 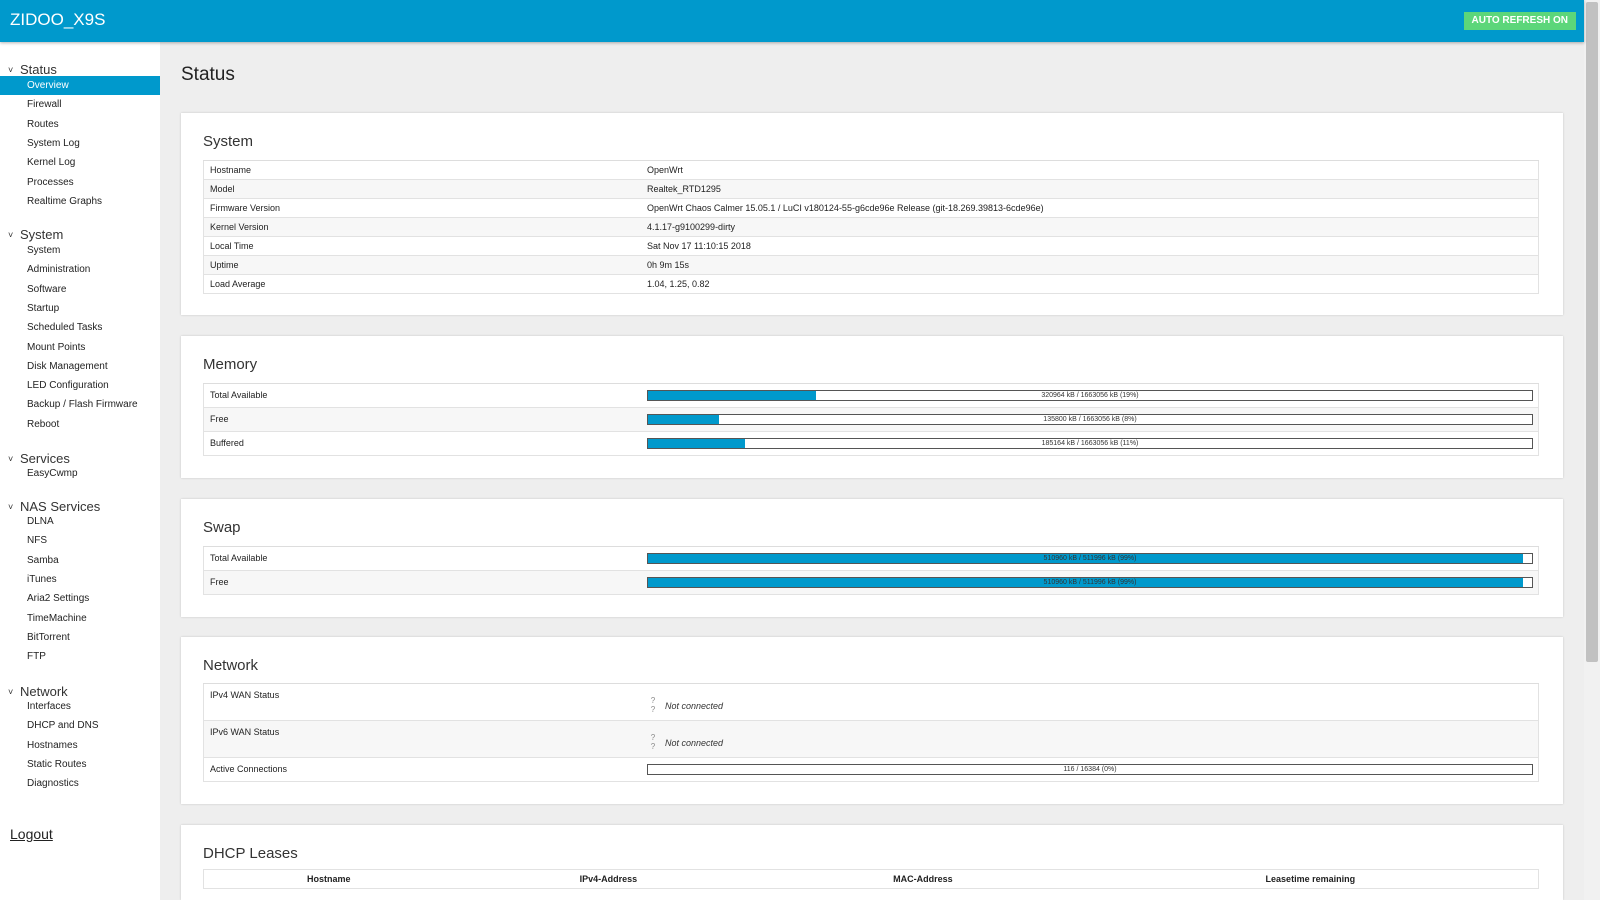 What do you see at coordinates (80, 182) in the screenshot?
I see `sidebar-item: Processes` at bounding box center [80, 182].